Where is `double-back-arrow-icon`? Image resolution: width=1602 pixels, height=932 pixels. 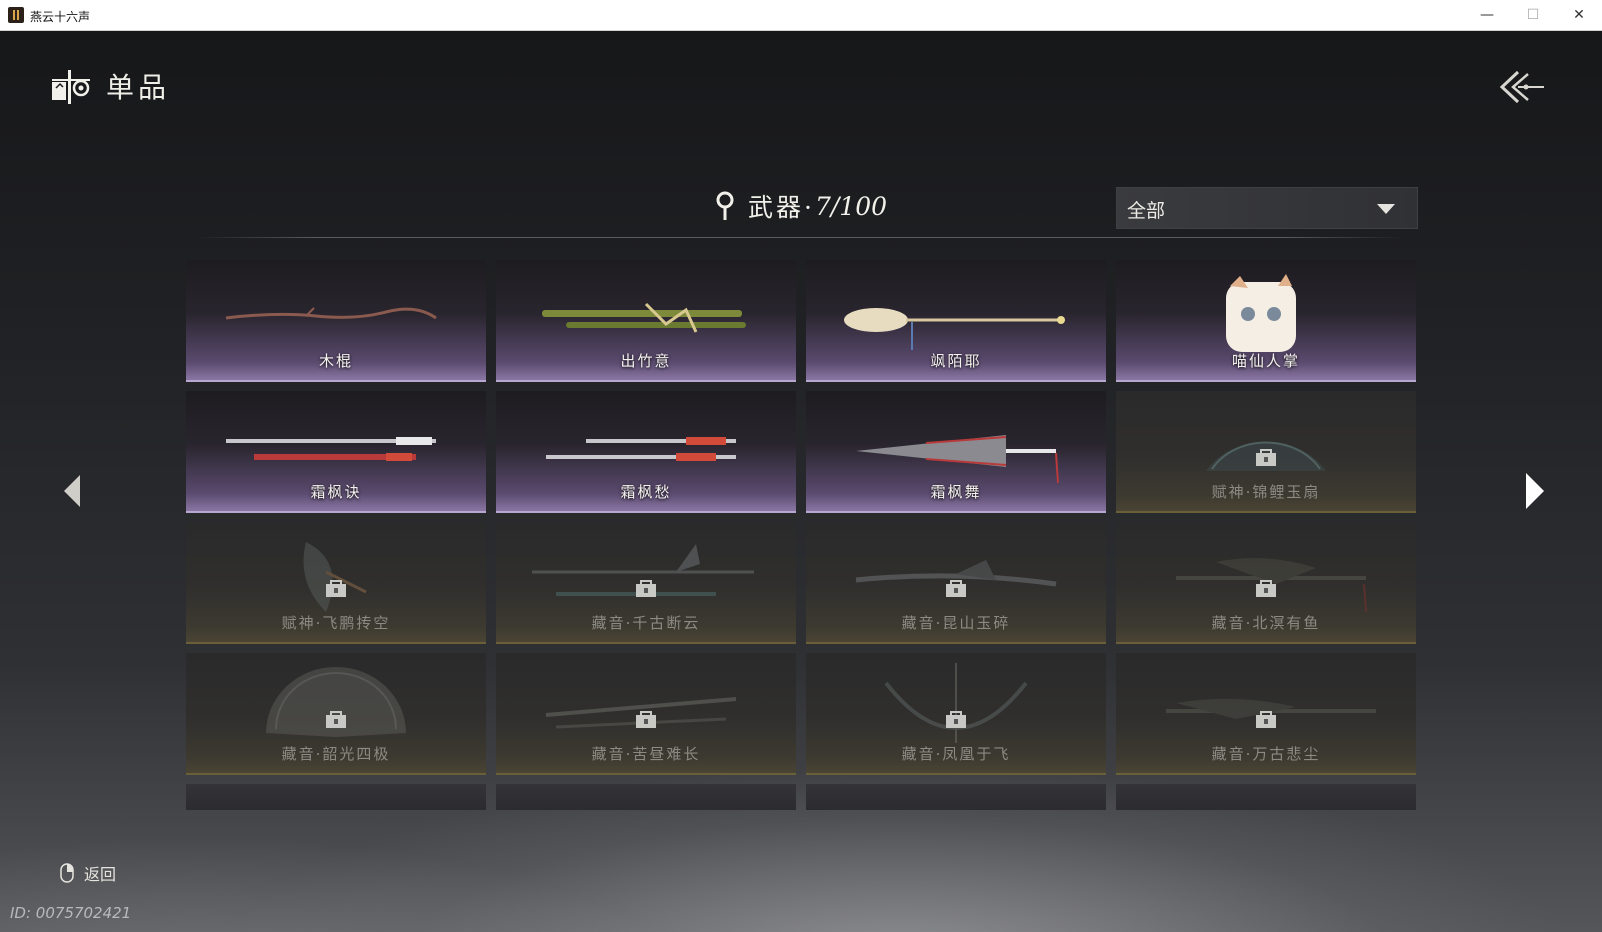 double-back-arrow-icon is located at coordinates (1521, 87).